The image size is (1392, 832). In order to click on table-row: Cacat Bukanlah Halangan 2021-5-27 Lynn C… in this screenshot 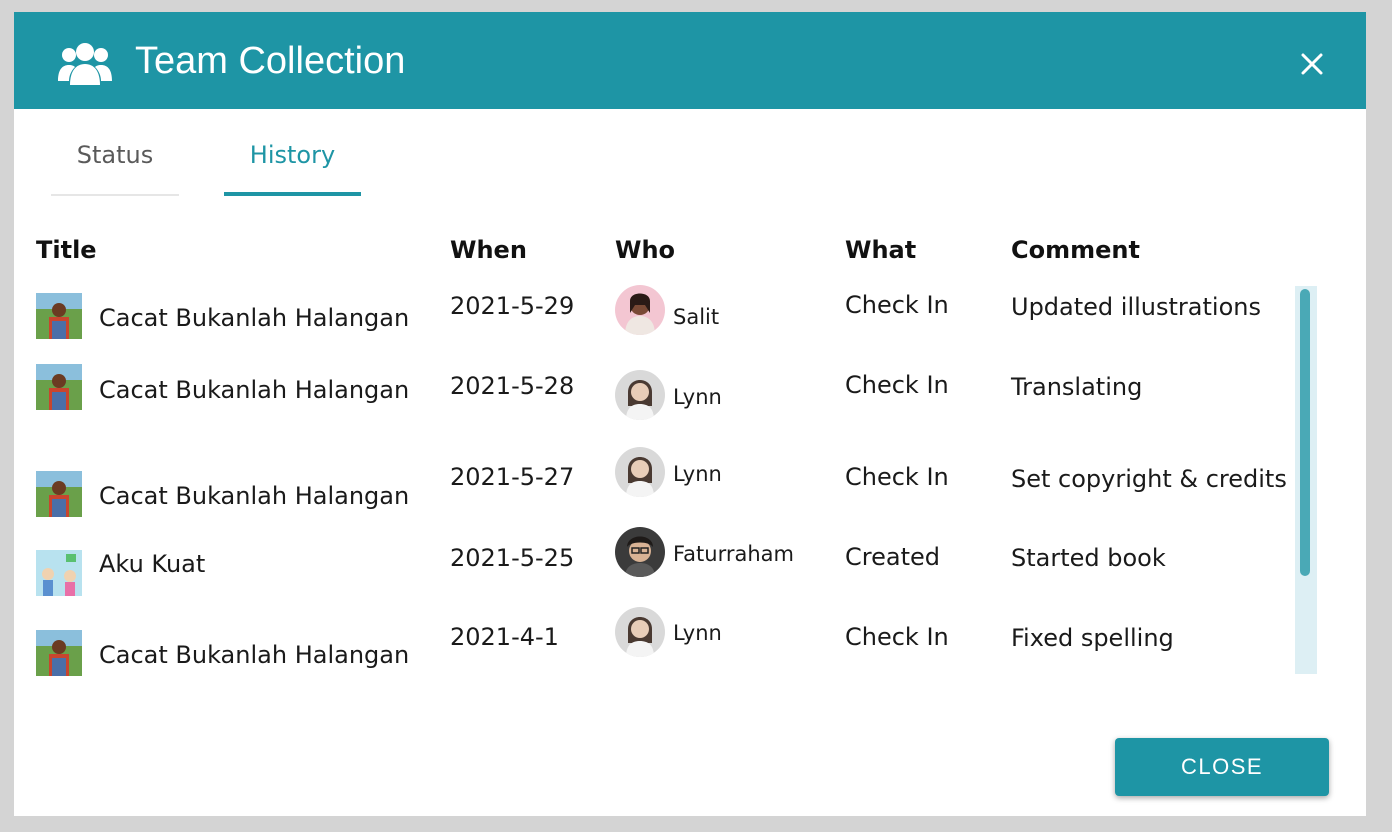, I will do `click(659, 479)`.